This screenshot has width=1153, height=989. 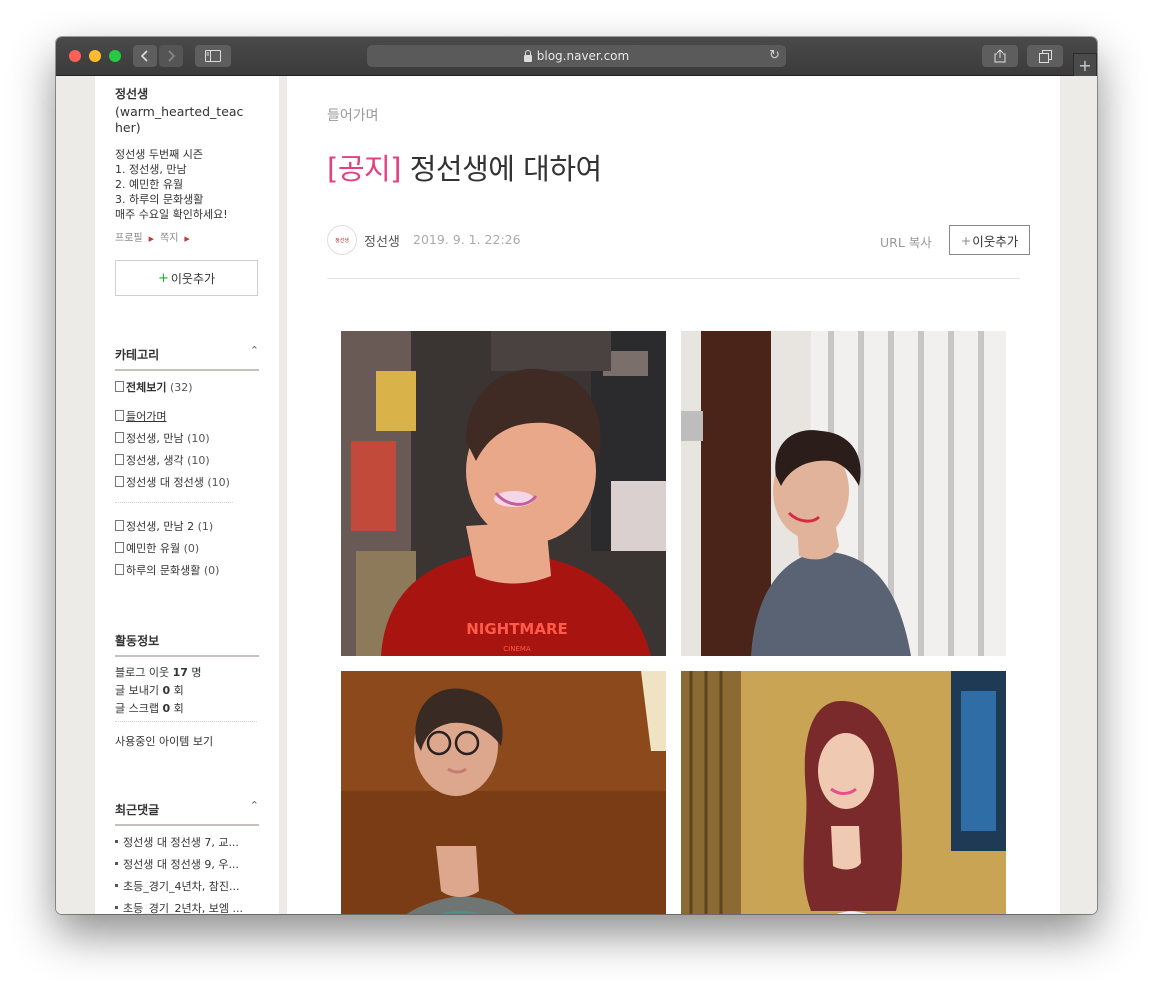 I want to click on intro-line: 1. 정선생, 만남, so click(x=151, y=169).